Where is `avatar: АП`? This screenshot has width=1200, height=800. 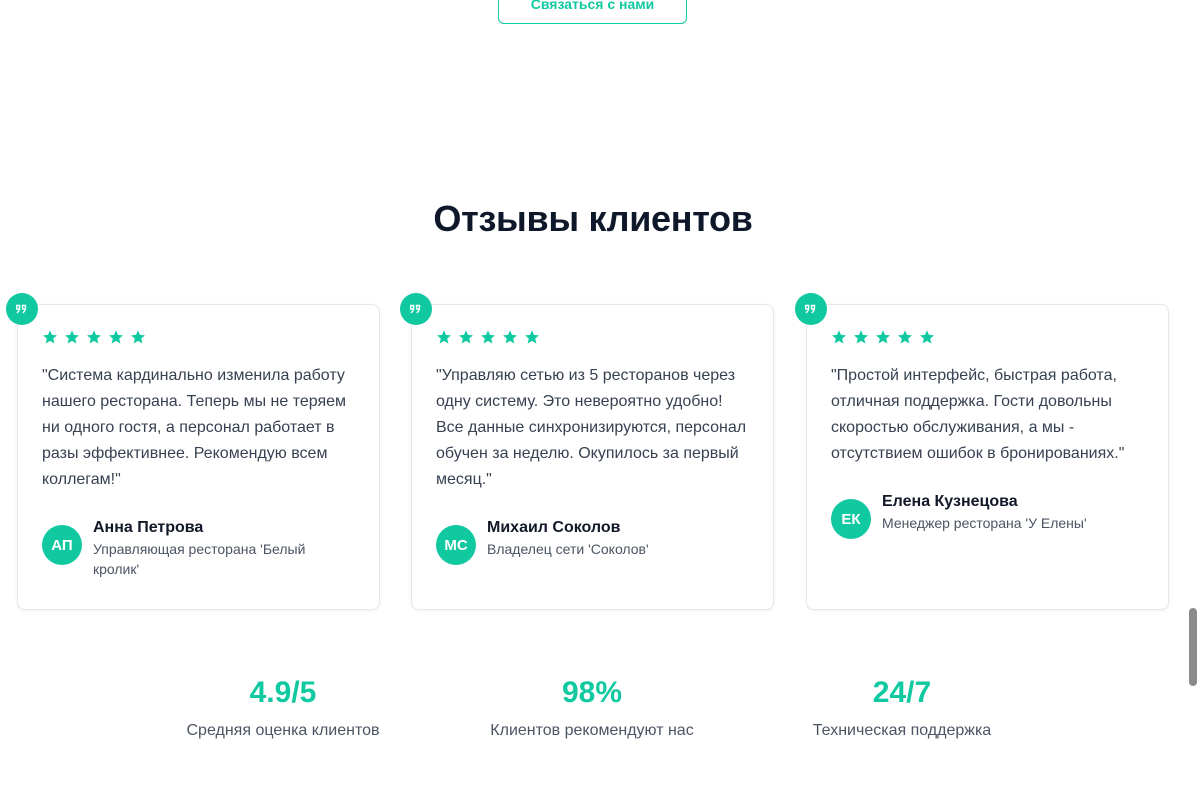
avatar: АП is located at coordinates (62, 545).